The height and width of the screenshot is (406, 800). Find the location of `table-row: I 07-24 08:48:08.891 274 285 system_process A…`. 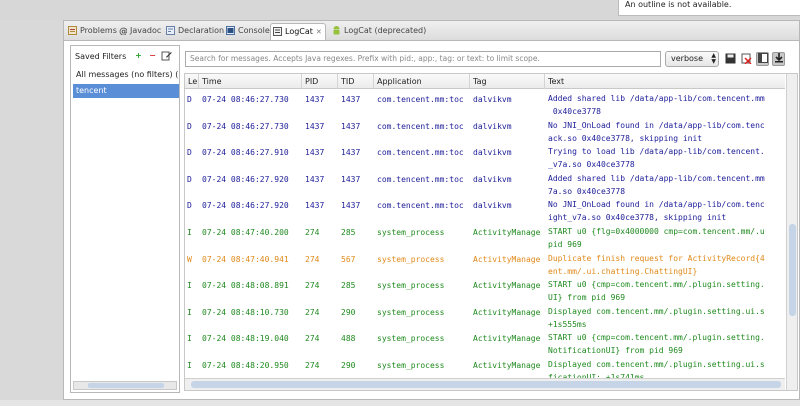

table-row: I 07-24 08:48:08.891 274 285 system_process A… is located at coordinates (485, 289).